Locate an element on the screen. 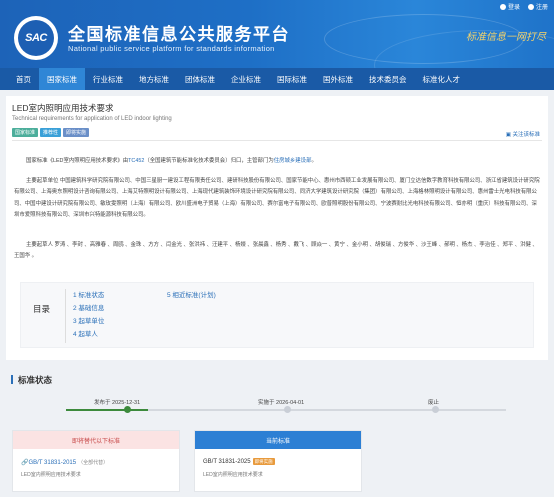 This screenshot has width=554, height=497. category-badge: 国家标准 is located at coordinates (25, 132).